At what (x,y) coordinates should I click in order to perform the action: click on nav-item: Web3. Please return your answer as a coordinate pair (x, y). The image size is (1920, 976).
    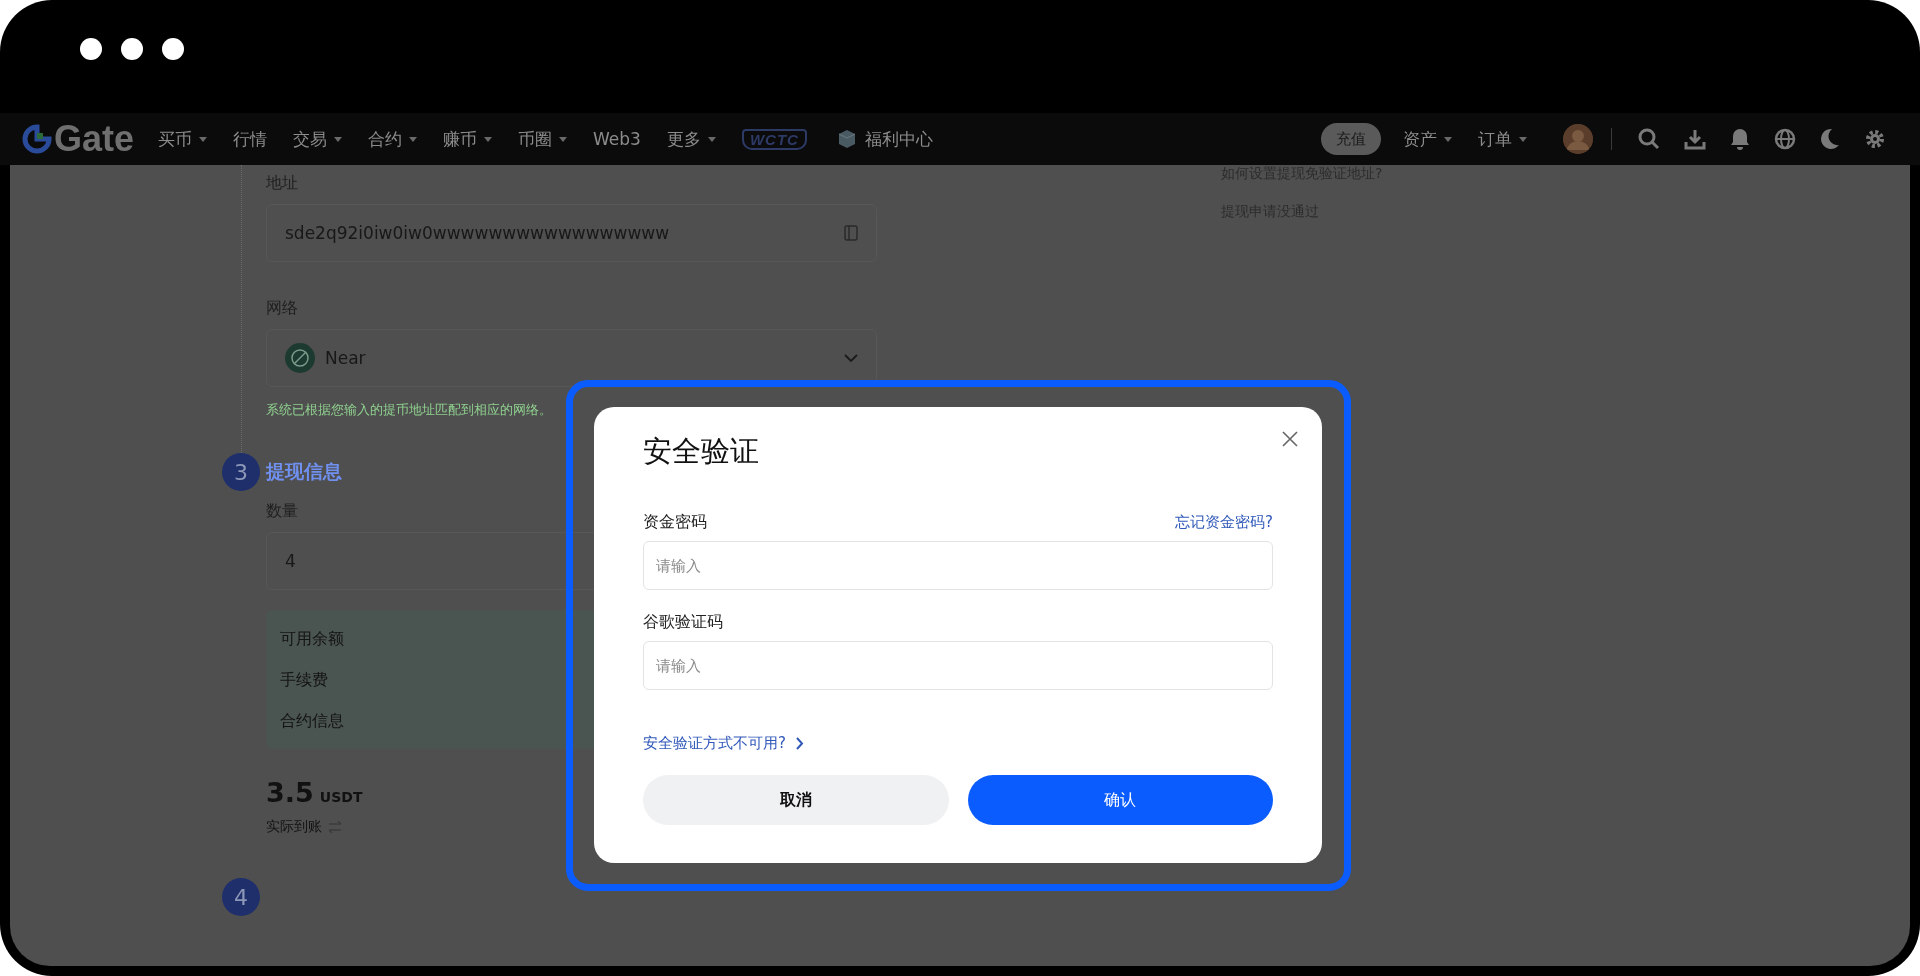
    Looking at the image, I should click on (617, 139).